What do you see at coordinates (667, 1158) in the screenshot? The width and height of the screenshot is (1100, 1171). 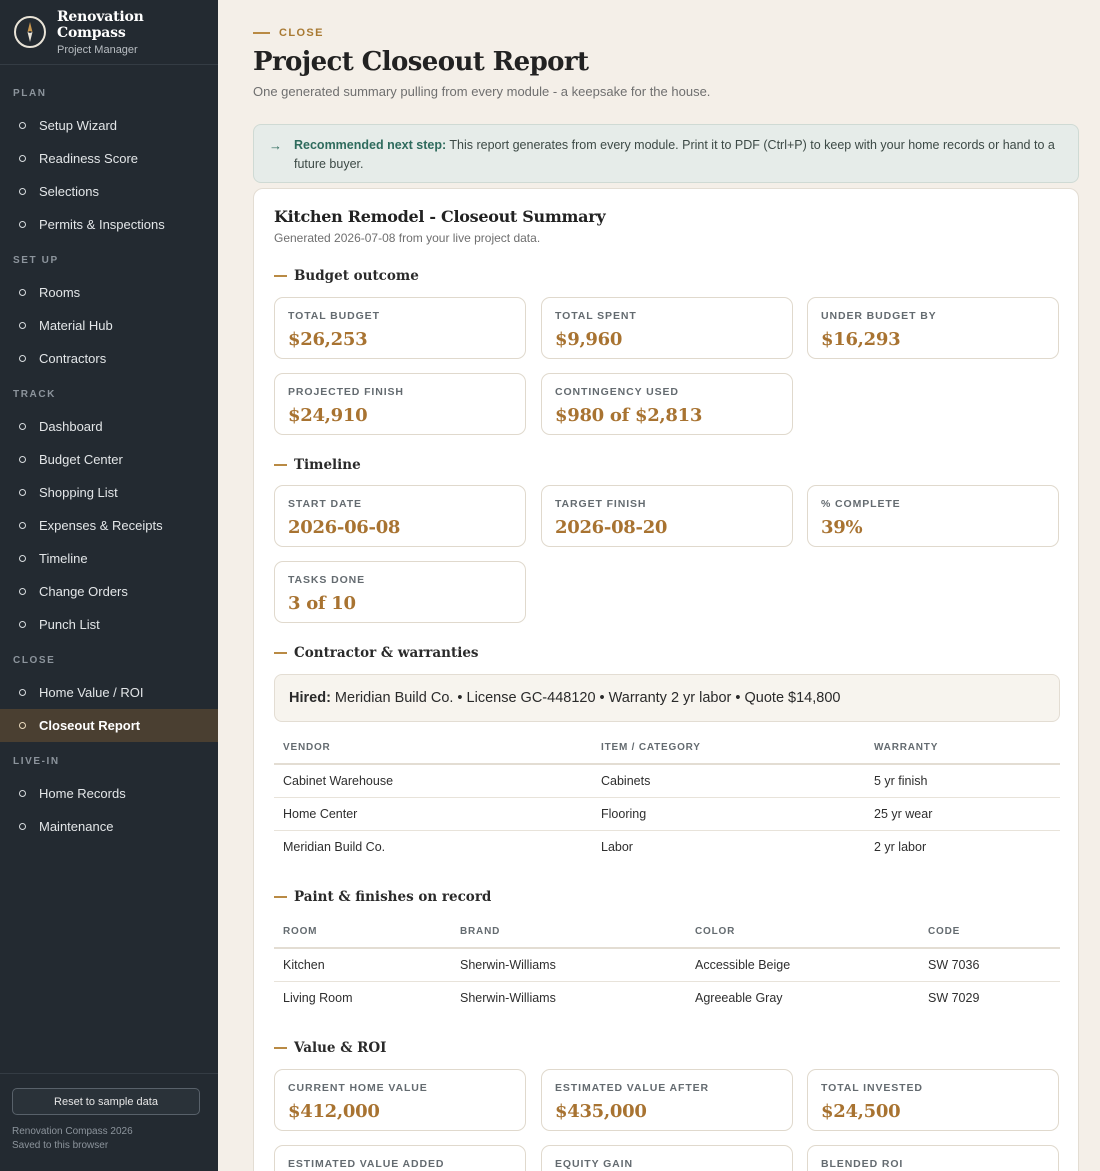 I see `stat-equity-gain: EQUITY GAIN` at bounding box center [667, 1158].